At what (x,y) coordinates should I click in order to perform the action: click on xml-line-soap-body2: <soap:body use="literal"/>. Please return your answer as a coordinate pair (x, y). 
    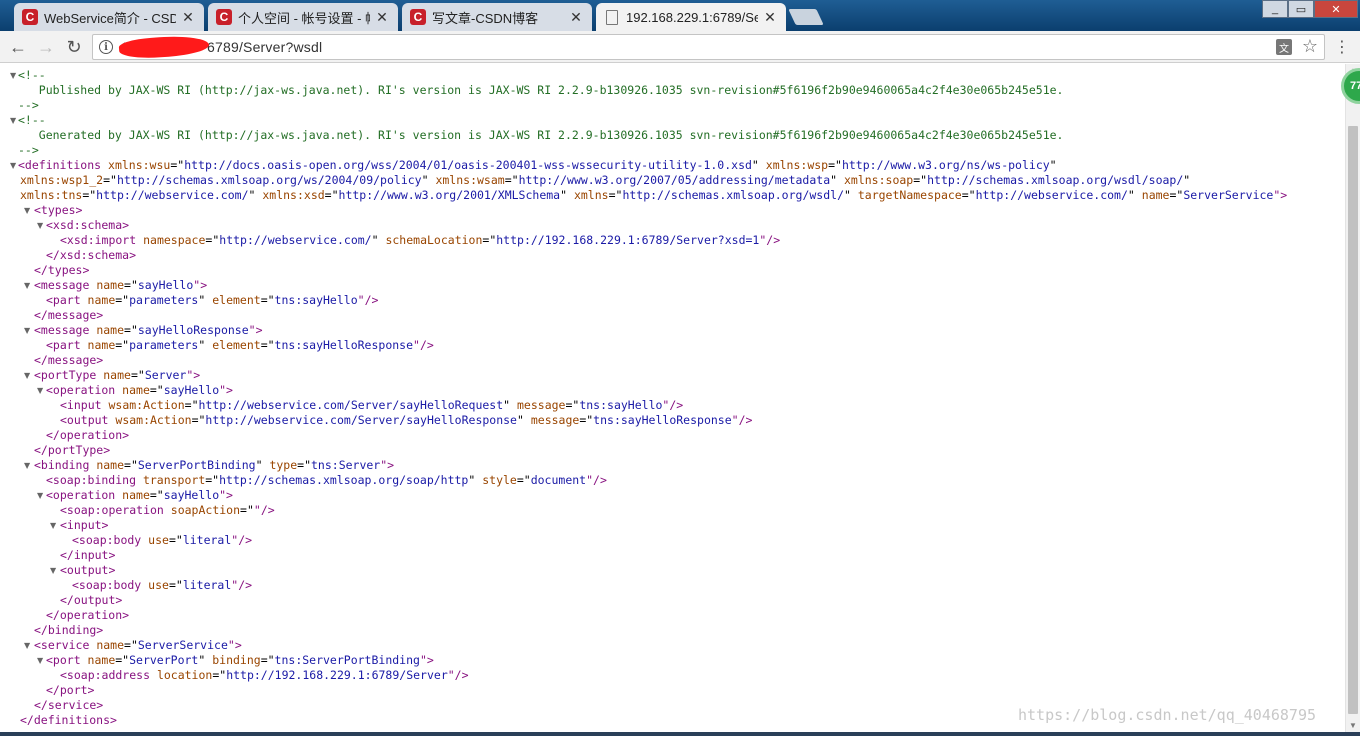
    Looking at the image, I should click on (162, 585).